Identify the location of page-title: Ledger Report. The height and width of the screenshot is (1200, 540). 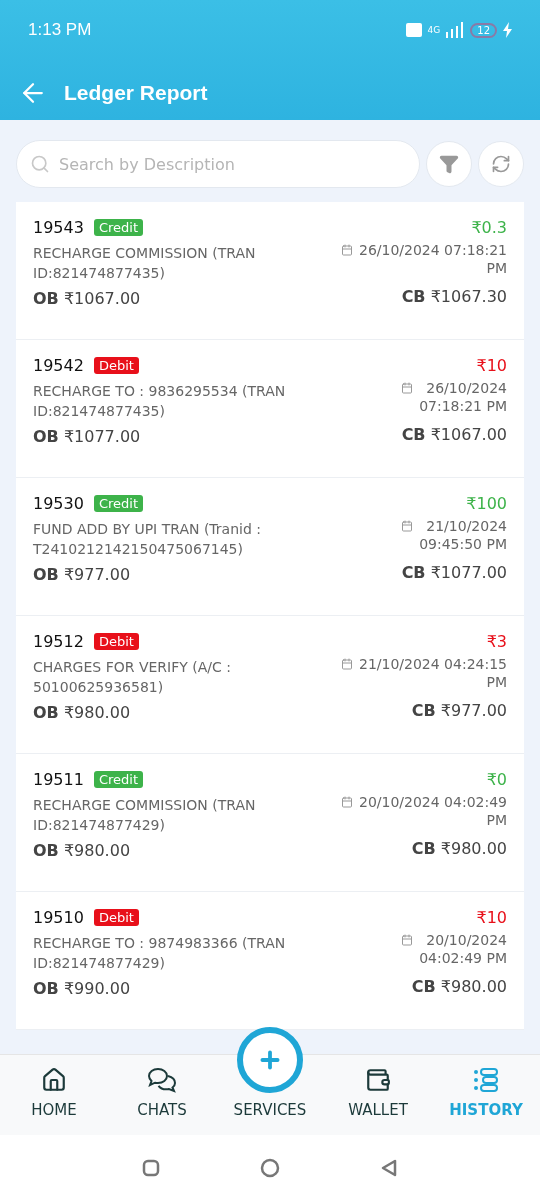
(136, 93).